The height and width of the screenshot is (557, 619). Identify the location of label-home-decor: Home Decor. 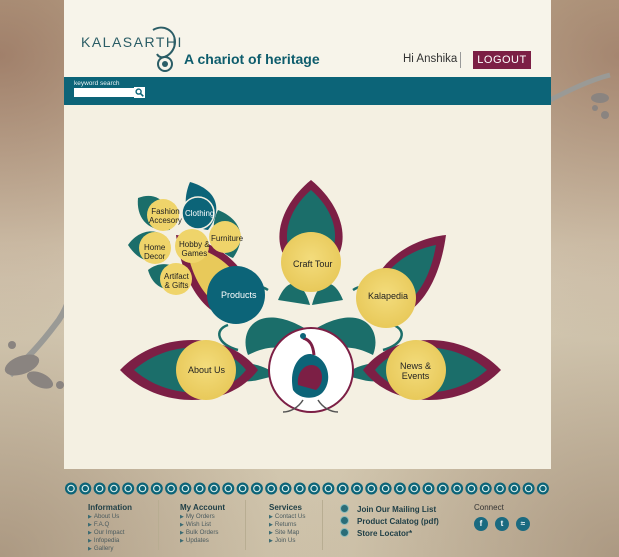
(154, 252).